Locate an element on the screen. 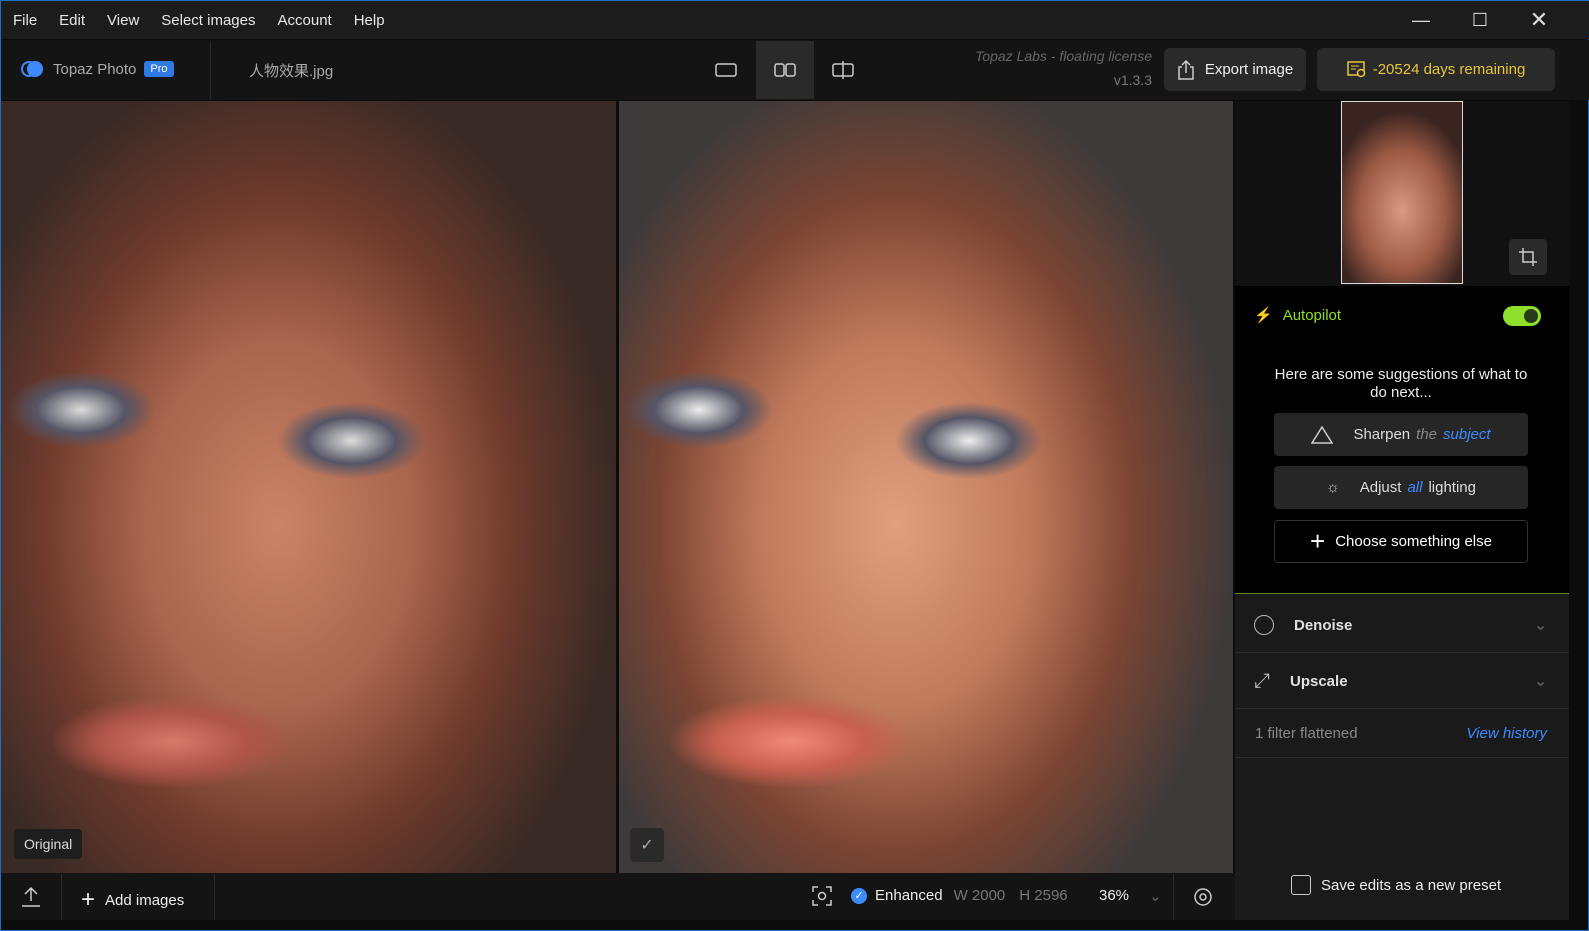  add-images-button: + Add images is located at coordinates (132, 900).